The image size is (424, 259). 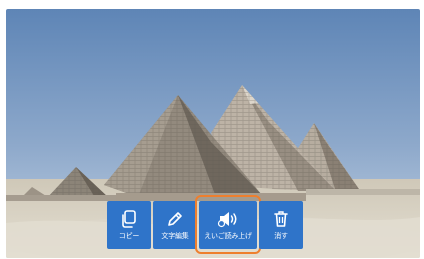 I want to click on delete-button: 消す, so click(x=281, y=225).